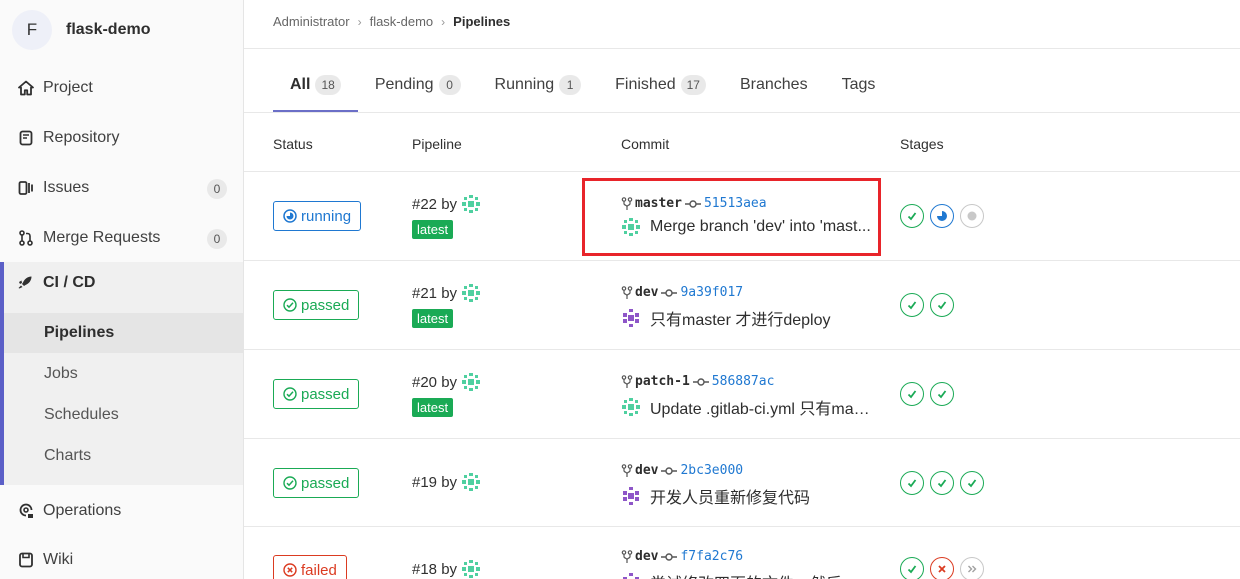 This screenshot has height=579, width=1240. I want to click on stage-created-icon, so click(972, 216).